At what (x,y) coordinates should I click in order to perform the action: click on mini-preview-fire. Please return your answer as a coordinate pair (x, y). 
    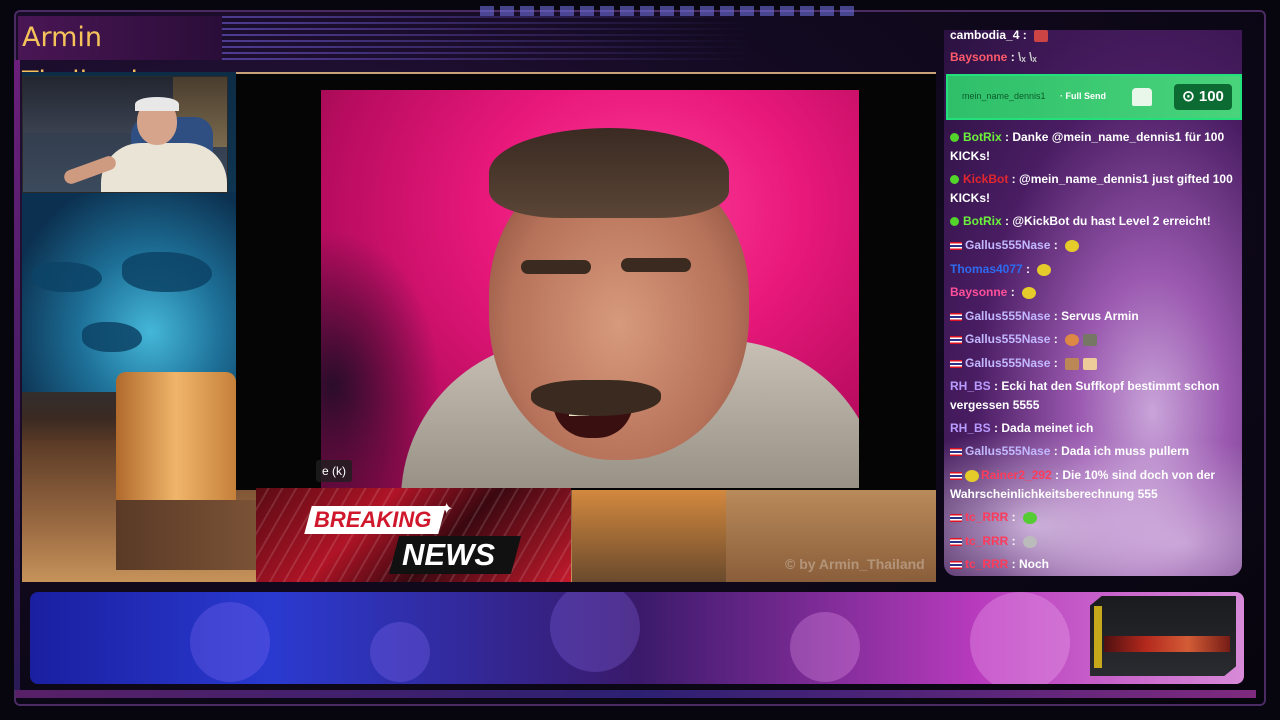
    Looking at the image, I should click on (1167, 644).